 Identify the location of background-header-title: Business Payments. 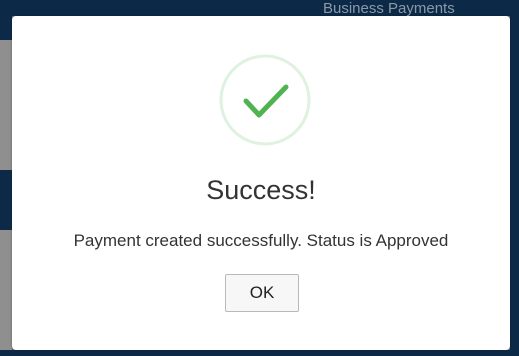
(389, 8).